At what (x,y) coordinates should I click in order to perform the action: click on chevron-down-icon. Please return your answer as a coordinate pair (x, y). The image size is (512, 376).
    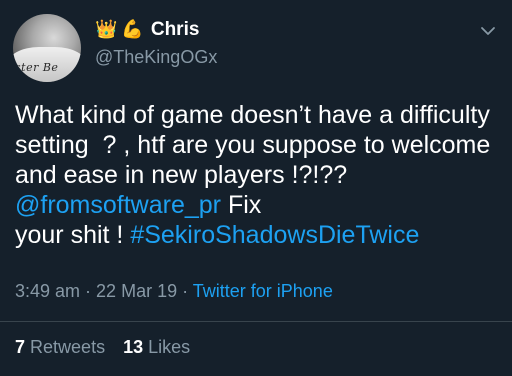
    Looking at the image, I should click on (488, 31).